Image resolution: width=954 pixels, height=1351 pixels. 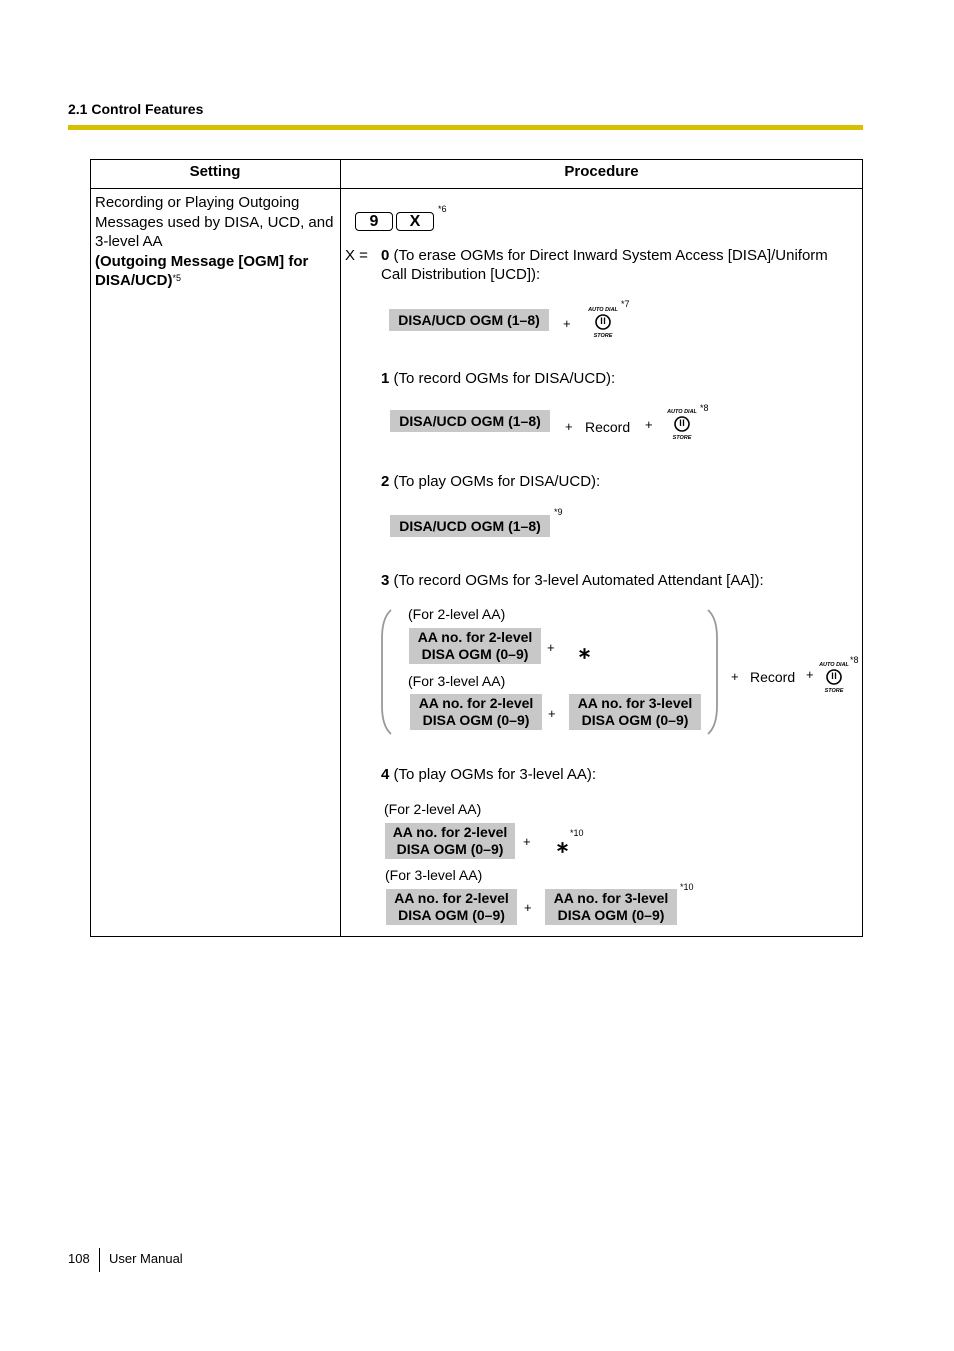 I want to click on option-1-footnote: *8, so click(x=704, y=408).